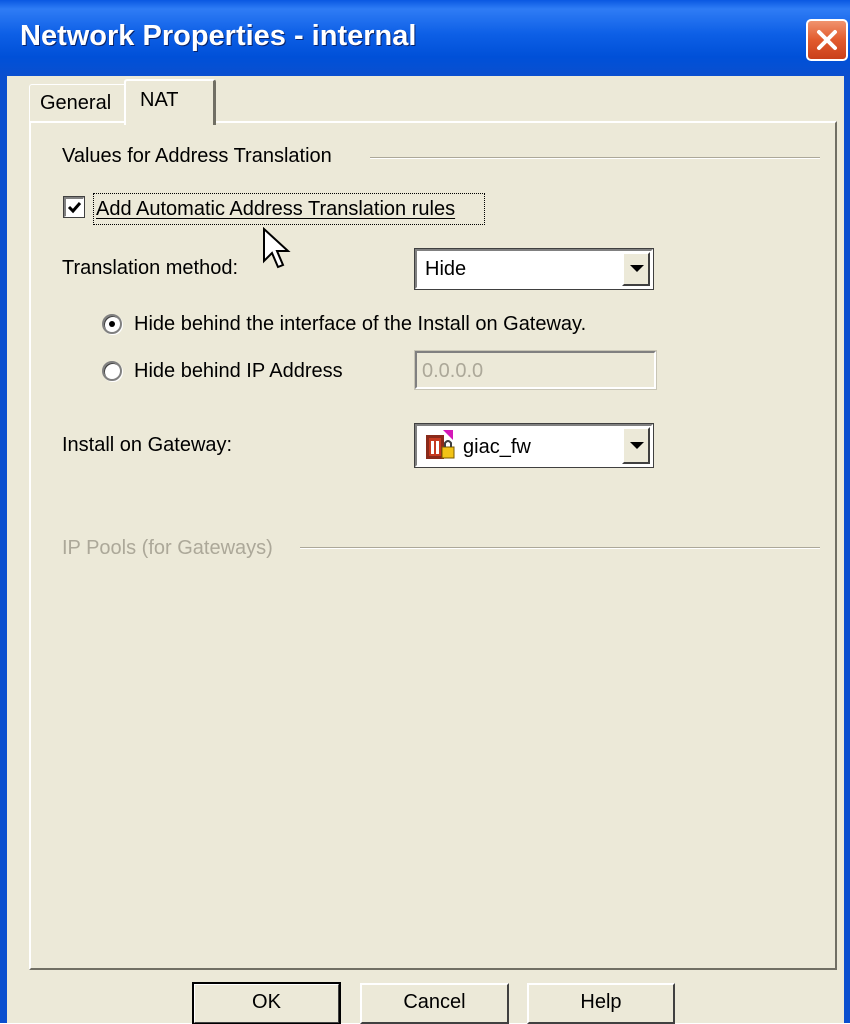 The image size is (850, 1024). What do you see at coordinates (277, 251) in the screenshot?
I see `mouse-cursor-icon` at bounding box center [277, 251].